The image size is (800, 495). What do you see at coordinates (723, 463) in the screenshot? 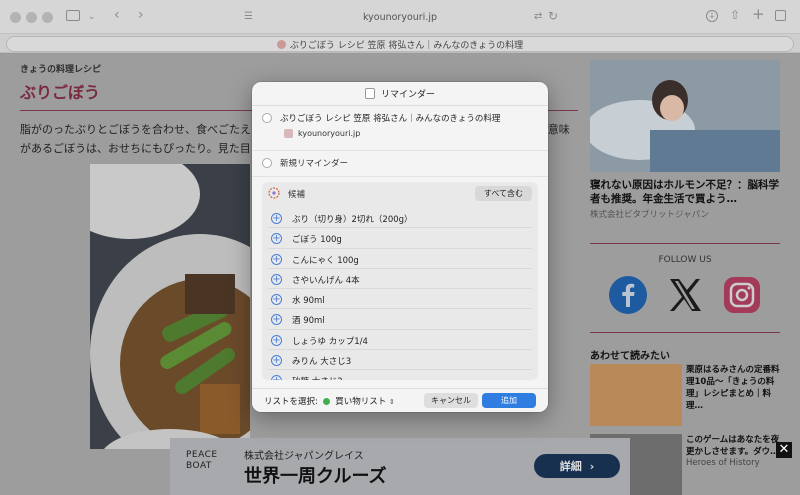
I see `article-source: Heroes of History` at bounding box center [723, 463].